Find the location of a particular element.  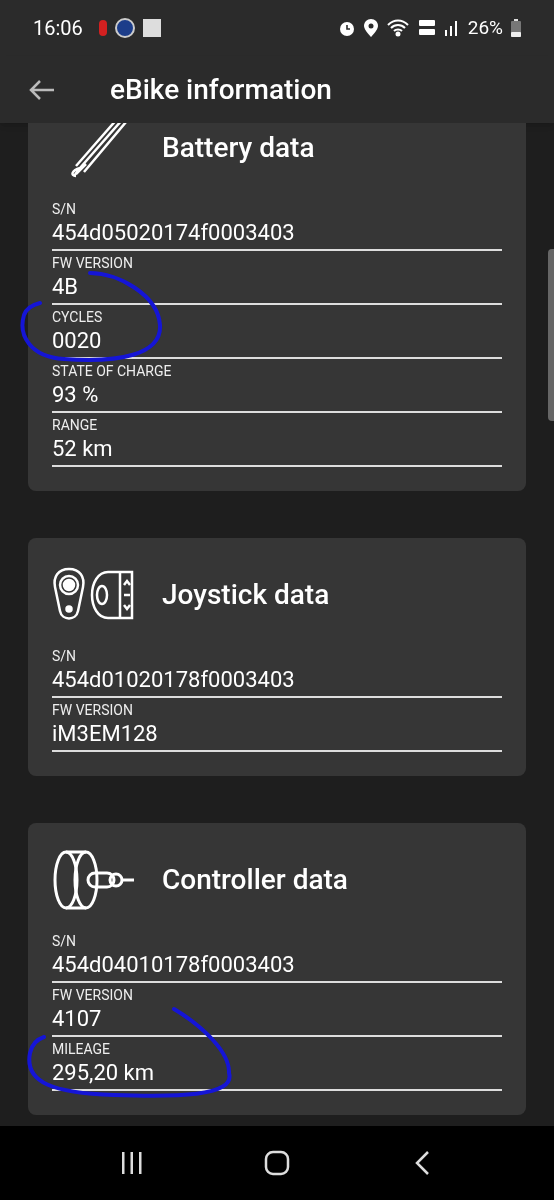

field-value: 52 km is located at coordinates (82, 449).